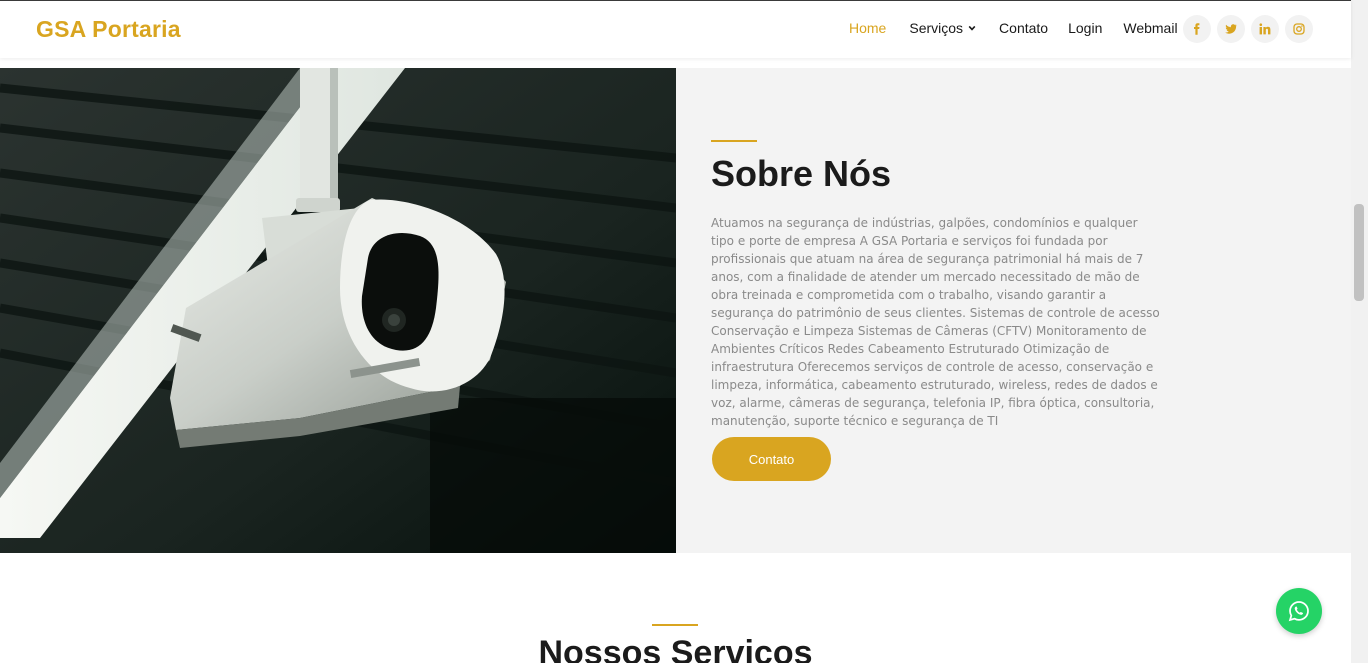  I want to click on services-title: Nossos Serviços, so click(675, 648).